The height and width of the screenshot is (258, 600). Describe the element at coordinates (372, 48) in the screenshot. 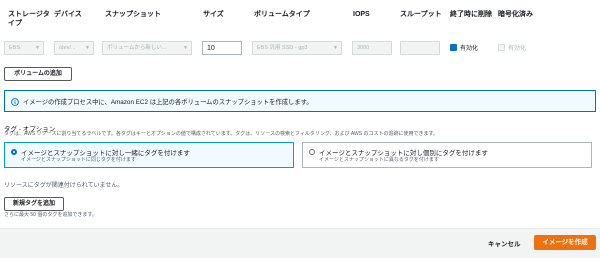

I see `iops-input: 3000` at that location.